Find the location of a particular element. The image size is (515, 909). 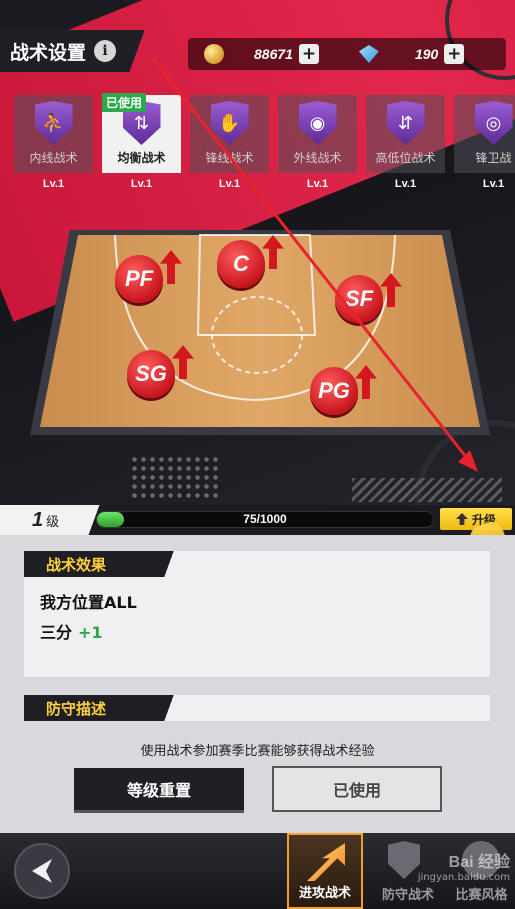

tab-offense: 进攻战术 is located at coordinates (325, 871).